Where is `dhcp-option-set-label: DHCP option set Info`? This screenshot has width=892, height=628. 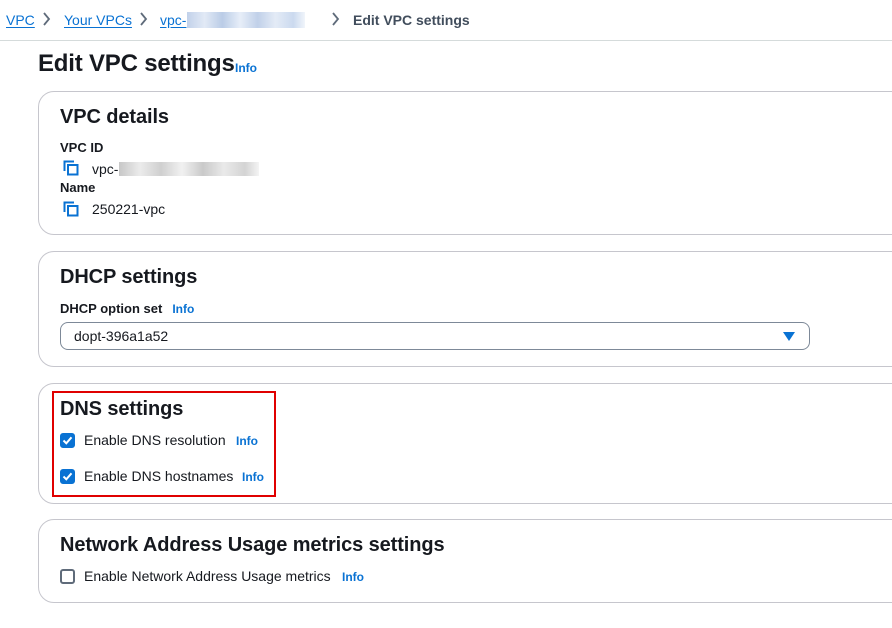
dhcp-option-set-label: DHCP option set Info is located at coordinates (127, 308).